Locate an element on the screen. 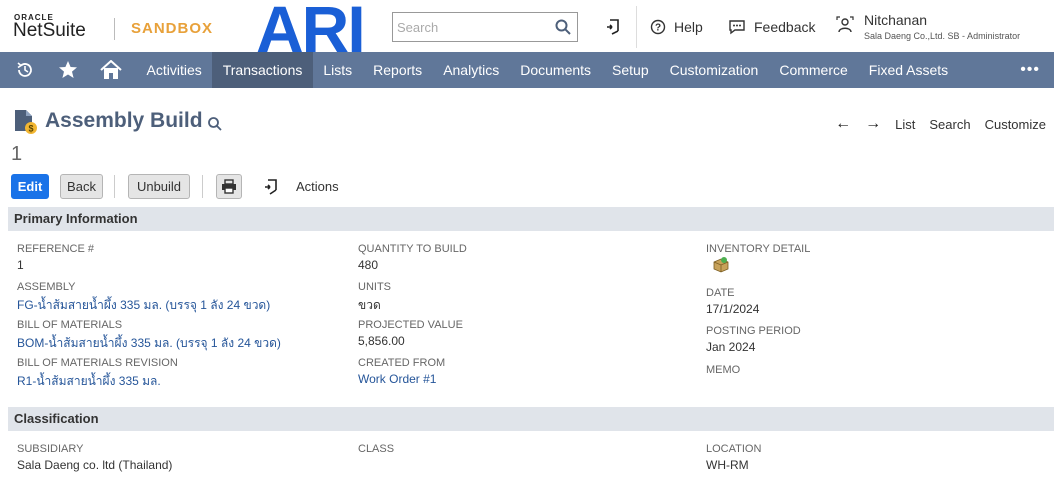 The width and height of the screenshot is (1054, 480). location-value: WH-RM is located at coordinates (727, 465).